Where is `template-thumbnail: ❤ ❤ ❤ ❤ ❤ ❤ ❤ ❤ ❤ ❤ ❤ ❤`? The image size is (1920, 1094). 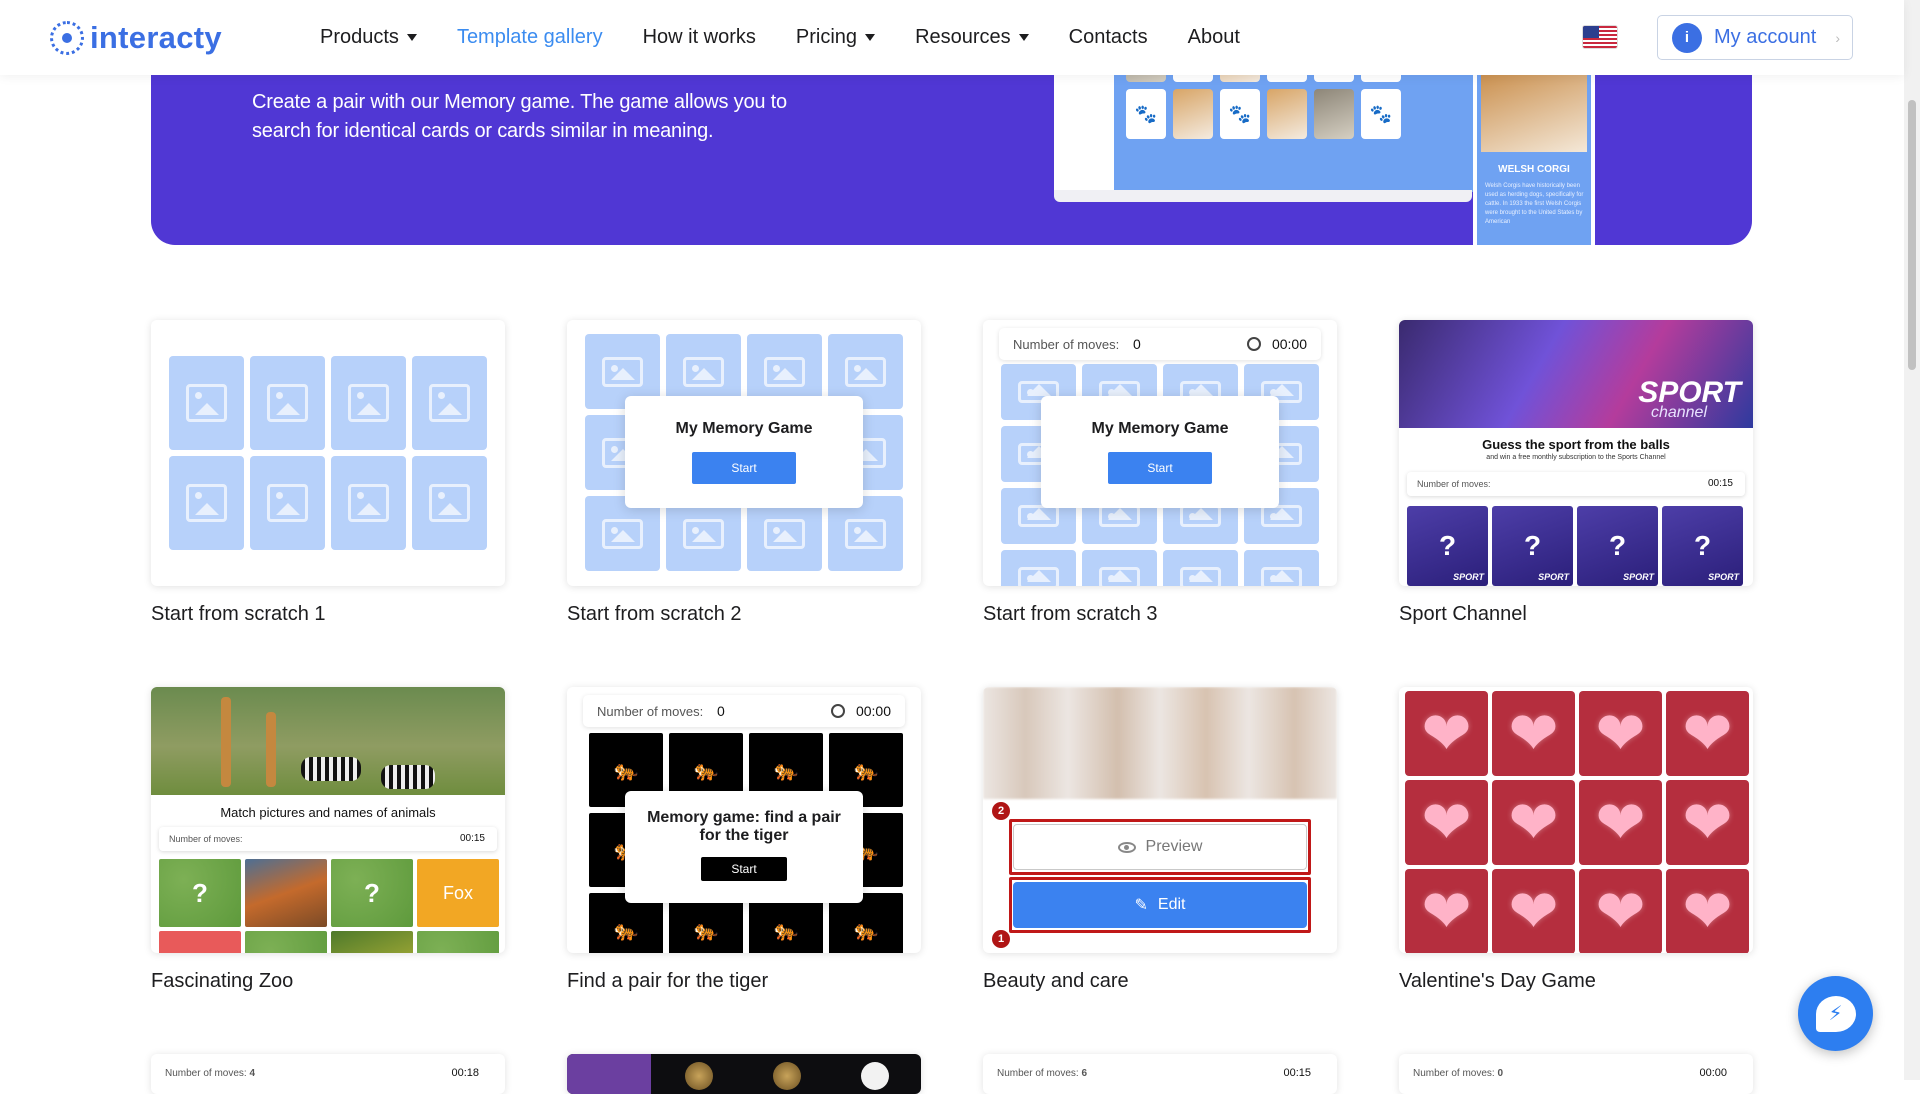 template-thumbnail: ❤ ❤ ❤ ❤ ❤ ❤ ❤ ❤ ❤ ❤ ❤ ❤ is located at coordinates (1576, 820).